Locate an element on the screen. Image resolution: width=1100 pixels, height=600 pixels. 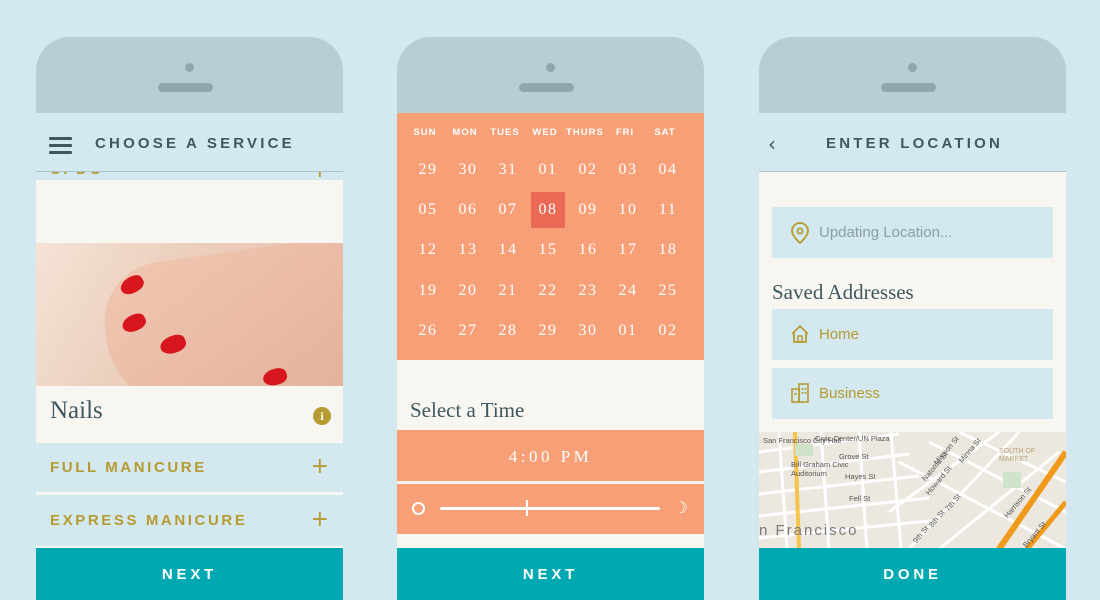
calendar-day: 23 is located at coordinates (588, 291).